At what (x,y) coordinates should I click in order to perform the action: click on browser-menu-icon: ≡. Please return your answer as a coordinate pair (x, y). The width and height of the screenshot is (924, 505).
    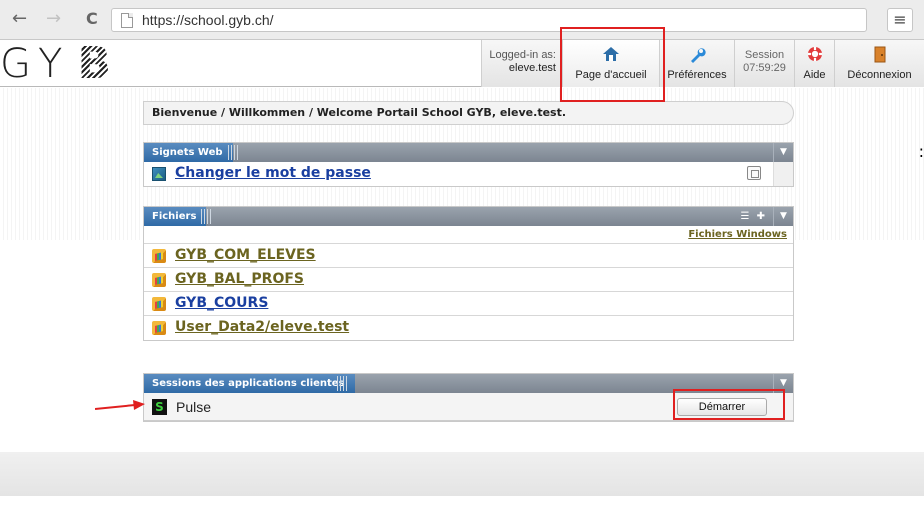
    Looking at the image, I should click on (900, 20).